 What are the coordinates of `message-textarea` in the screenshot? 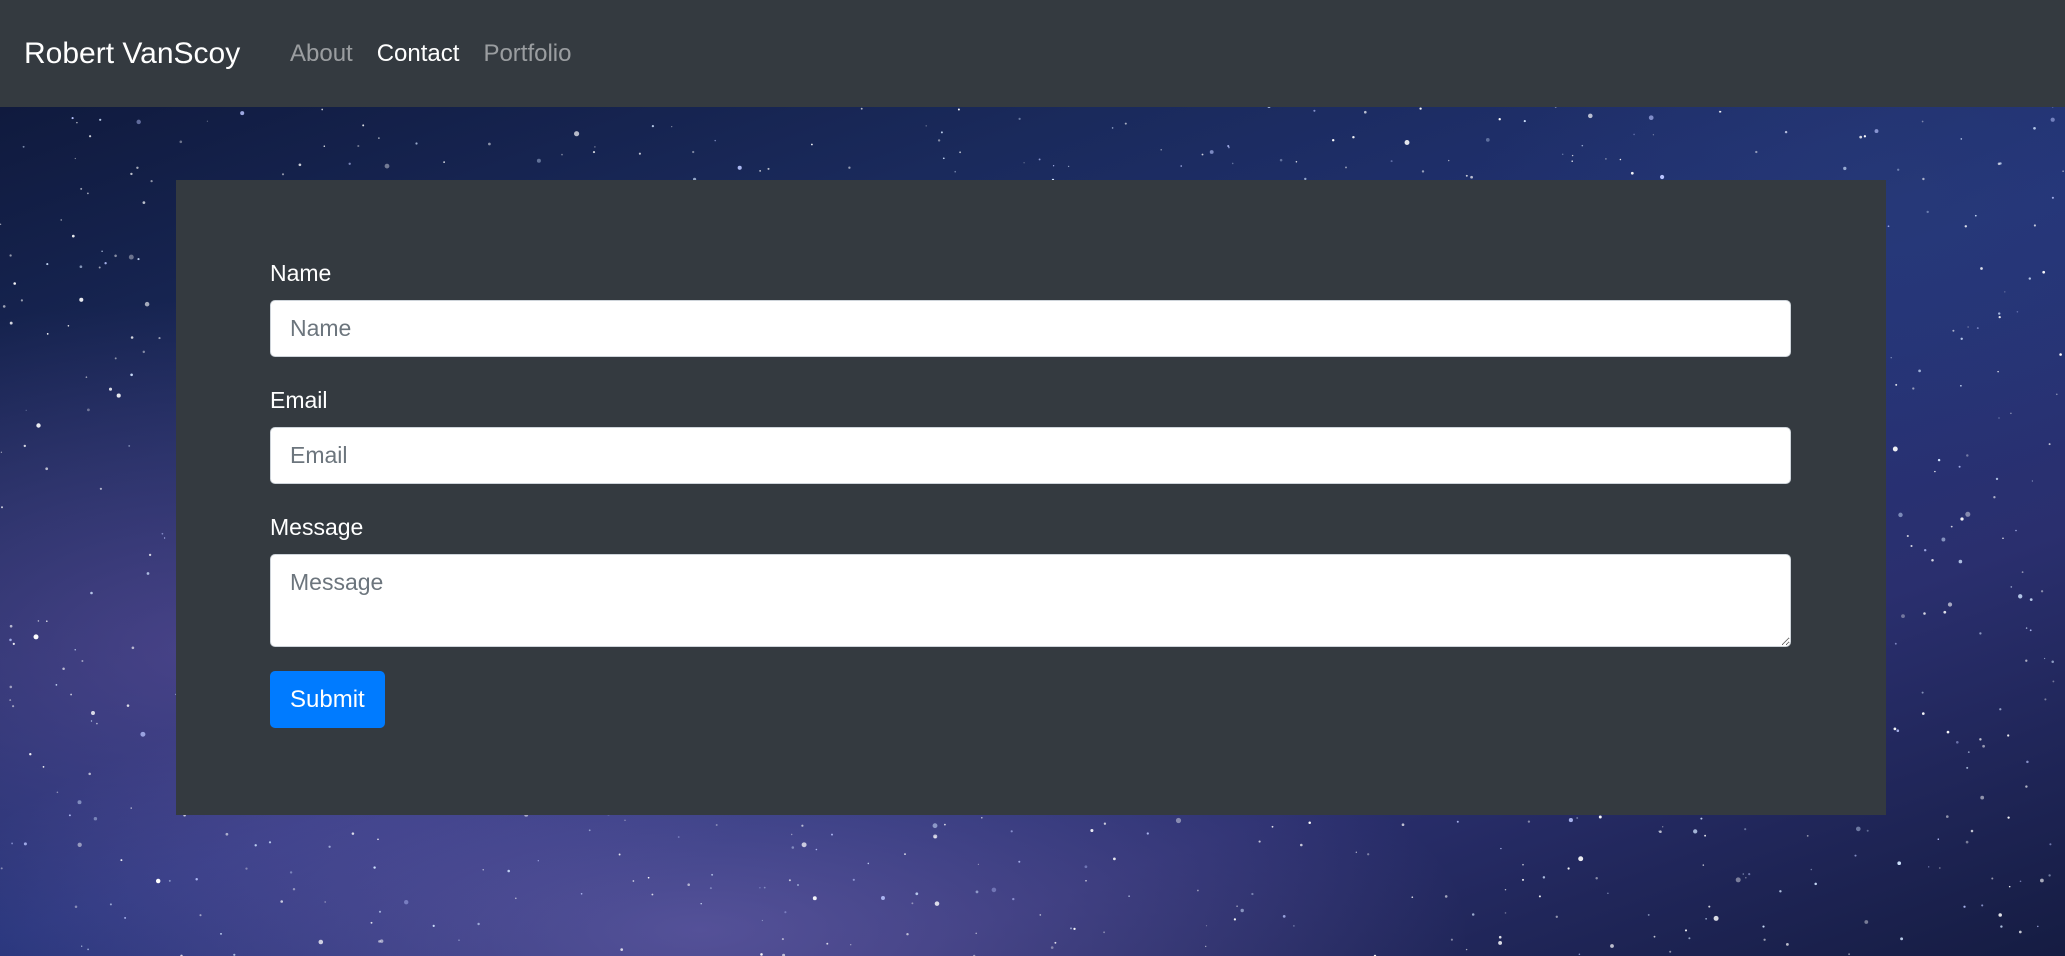 It's located at (1030, 600).